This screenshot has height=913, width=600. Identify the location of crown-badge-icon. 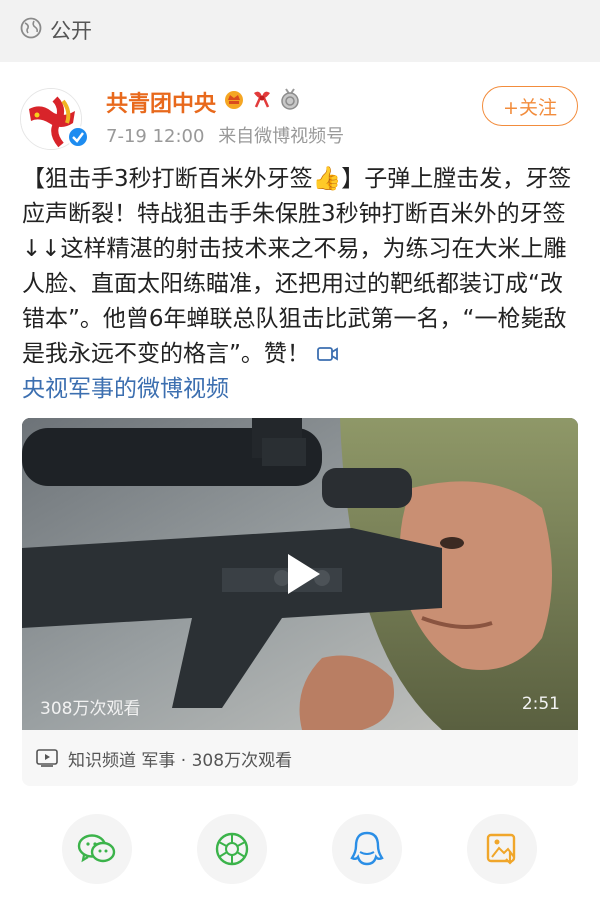
(234, 100).